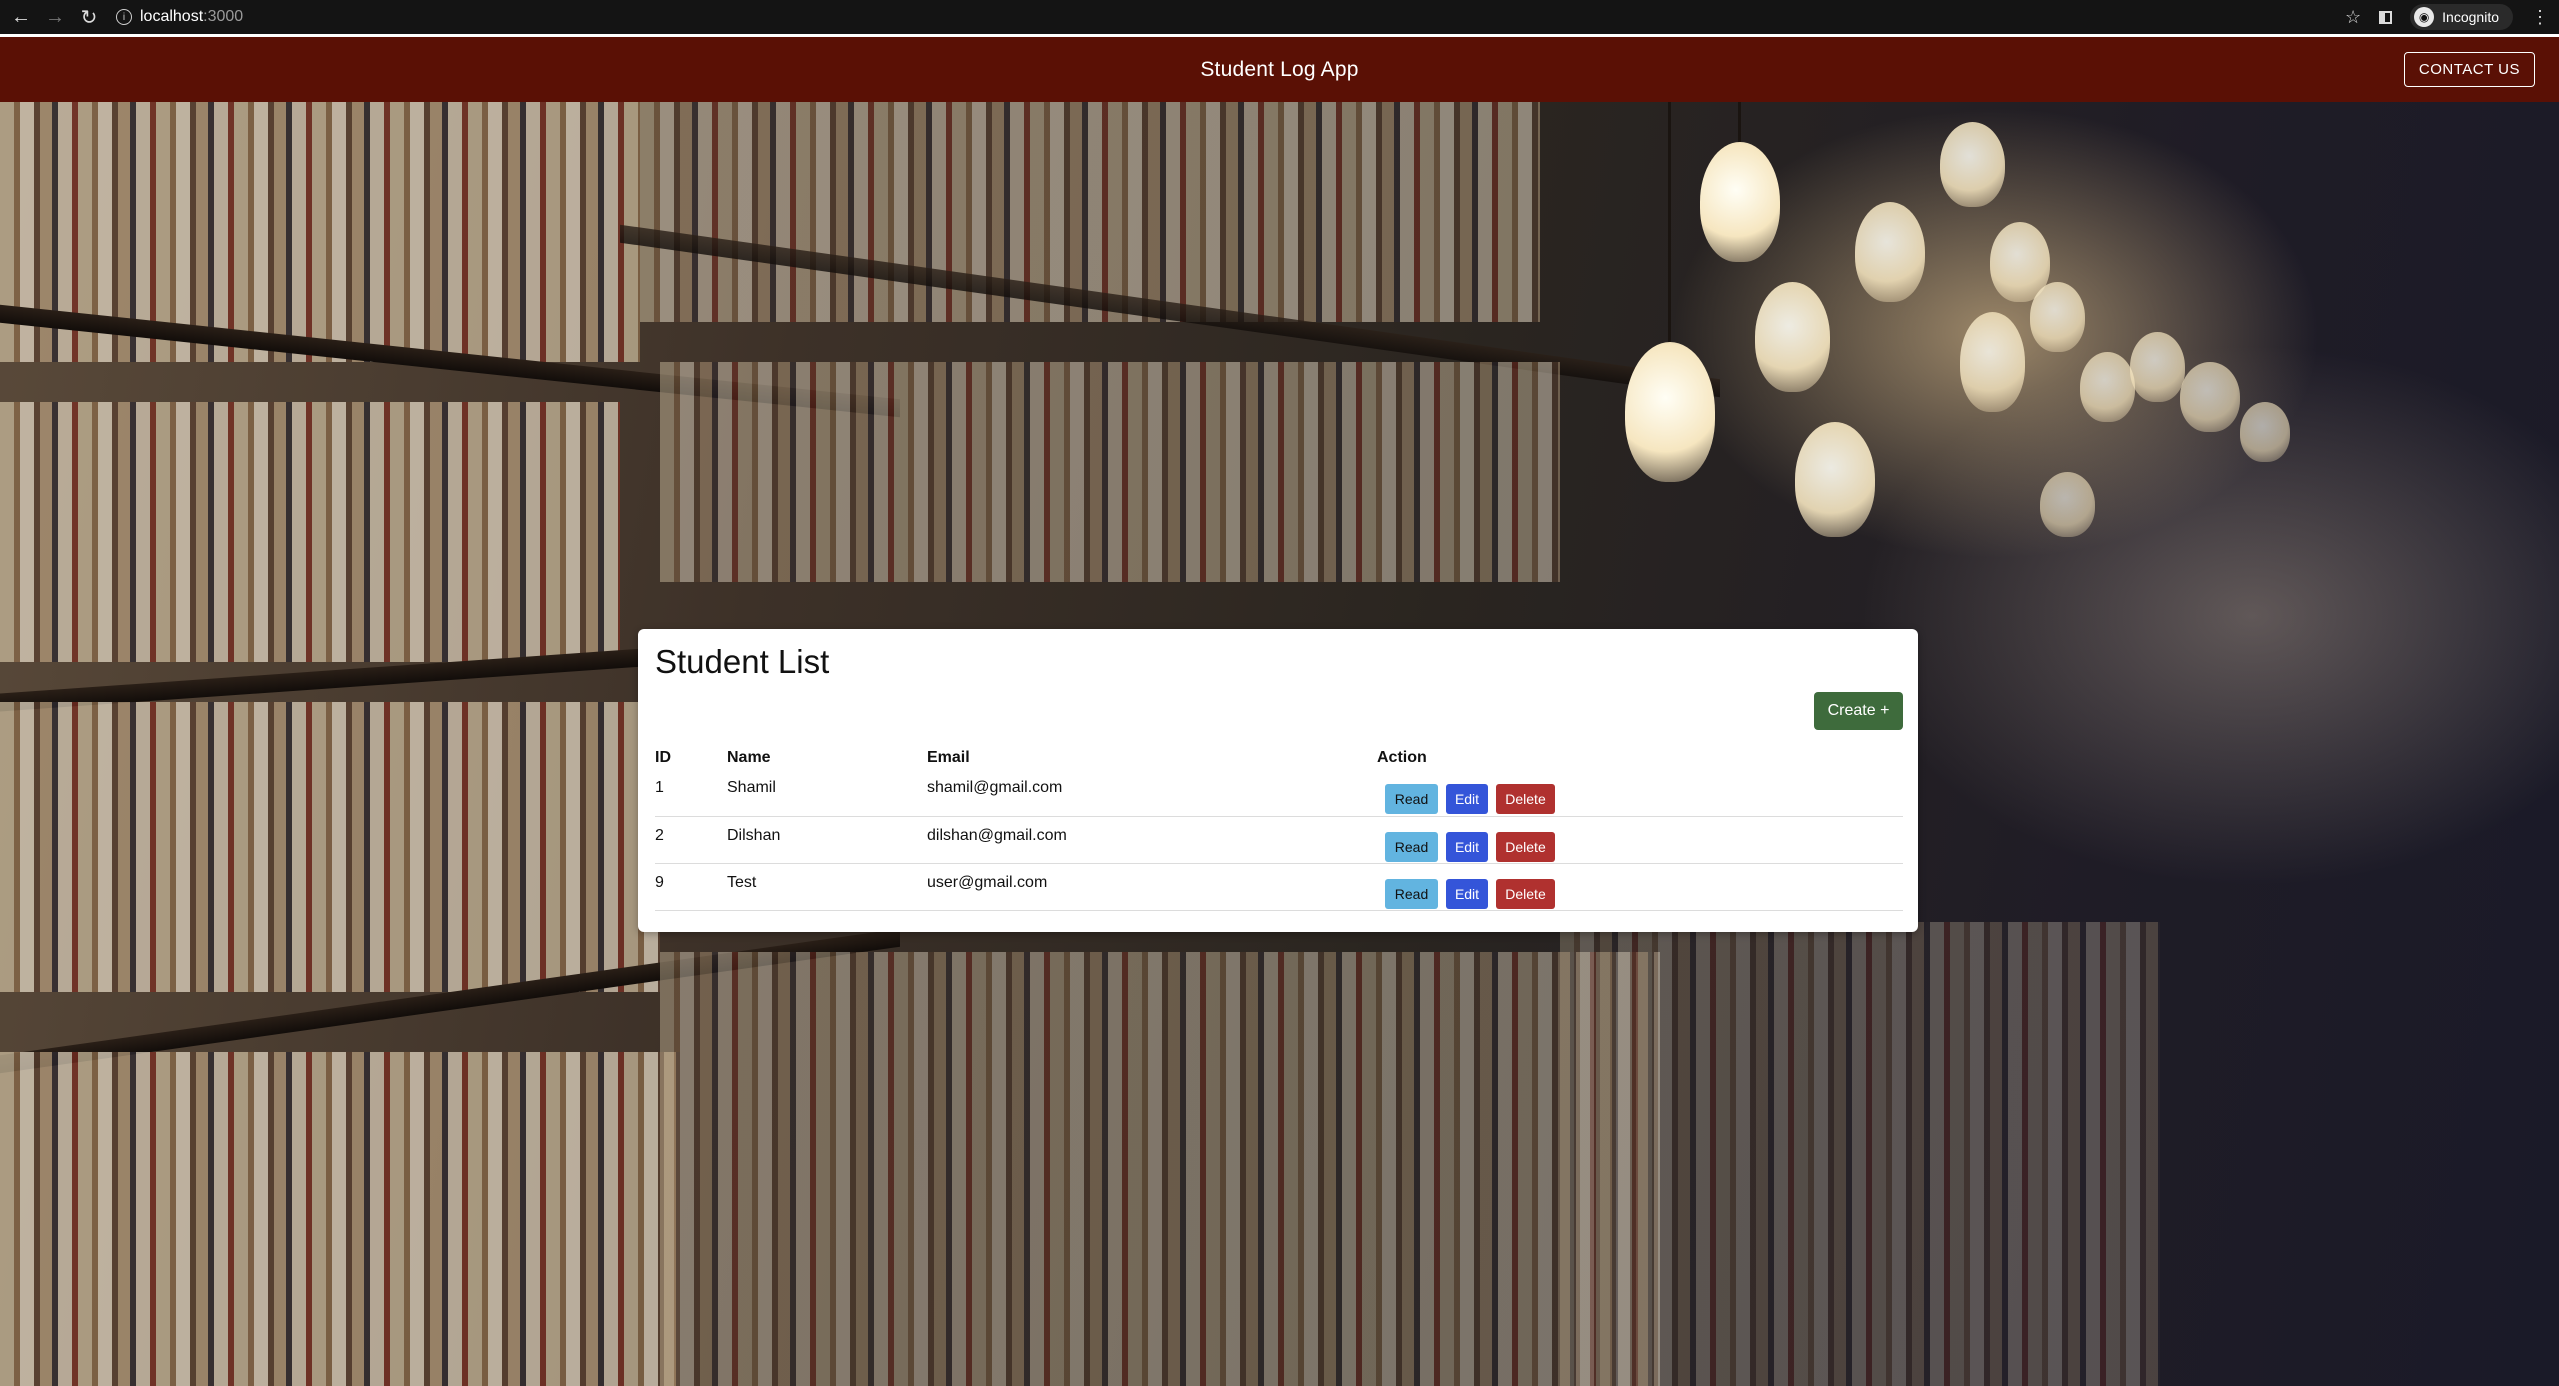 The height and width of the screenshot is (1386, 2559). I want to click on site-info-icon: i, so click(124, 17).